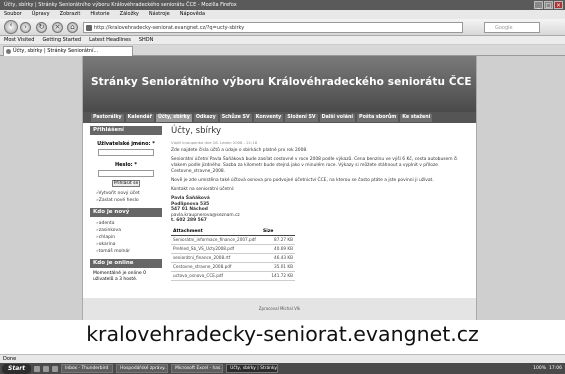 The height and width of the screenshot is (374, 565). What do you see at coordinates (126, 263) in the screenshot?
I see `who-online-heading: Kdo je online` at bounding box center [126, 263].